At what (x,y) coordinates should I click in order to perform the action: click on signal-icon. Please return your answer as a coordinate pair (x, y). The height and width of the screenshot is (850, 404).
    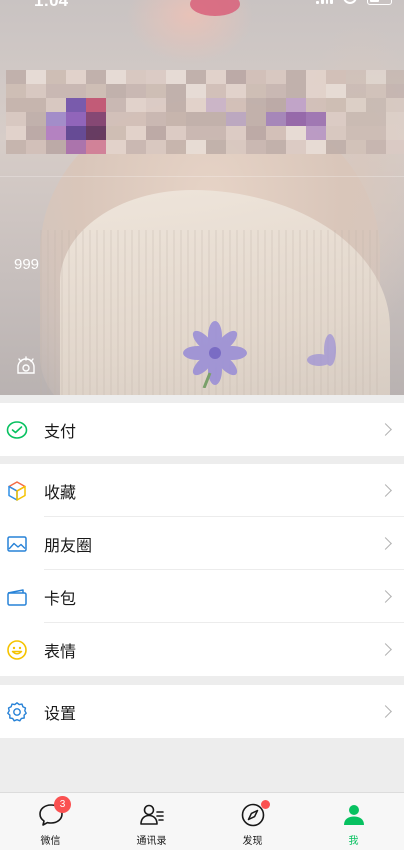
    Looking at the image, I should click on (324, 2).